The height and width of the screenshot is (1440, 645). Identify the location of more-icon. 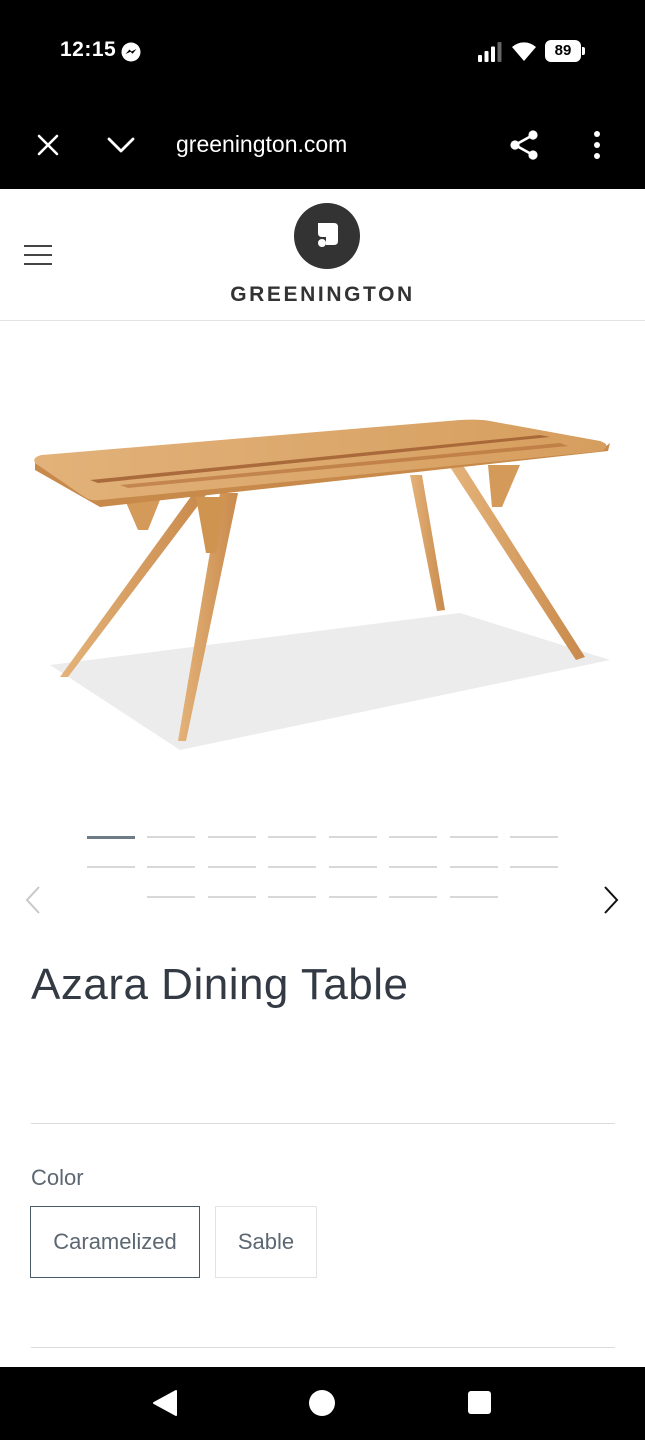
(597, 145).